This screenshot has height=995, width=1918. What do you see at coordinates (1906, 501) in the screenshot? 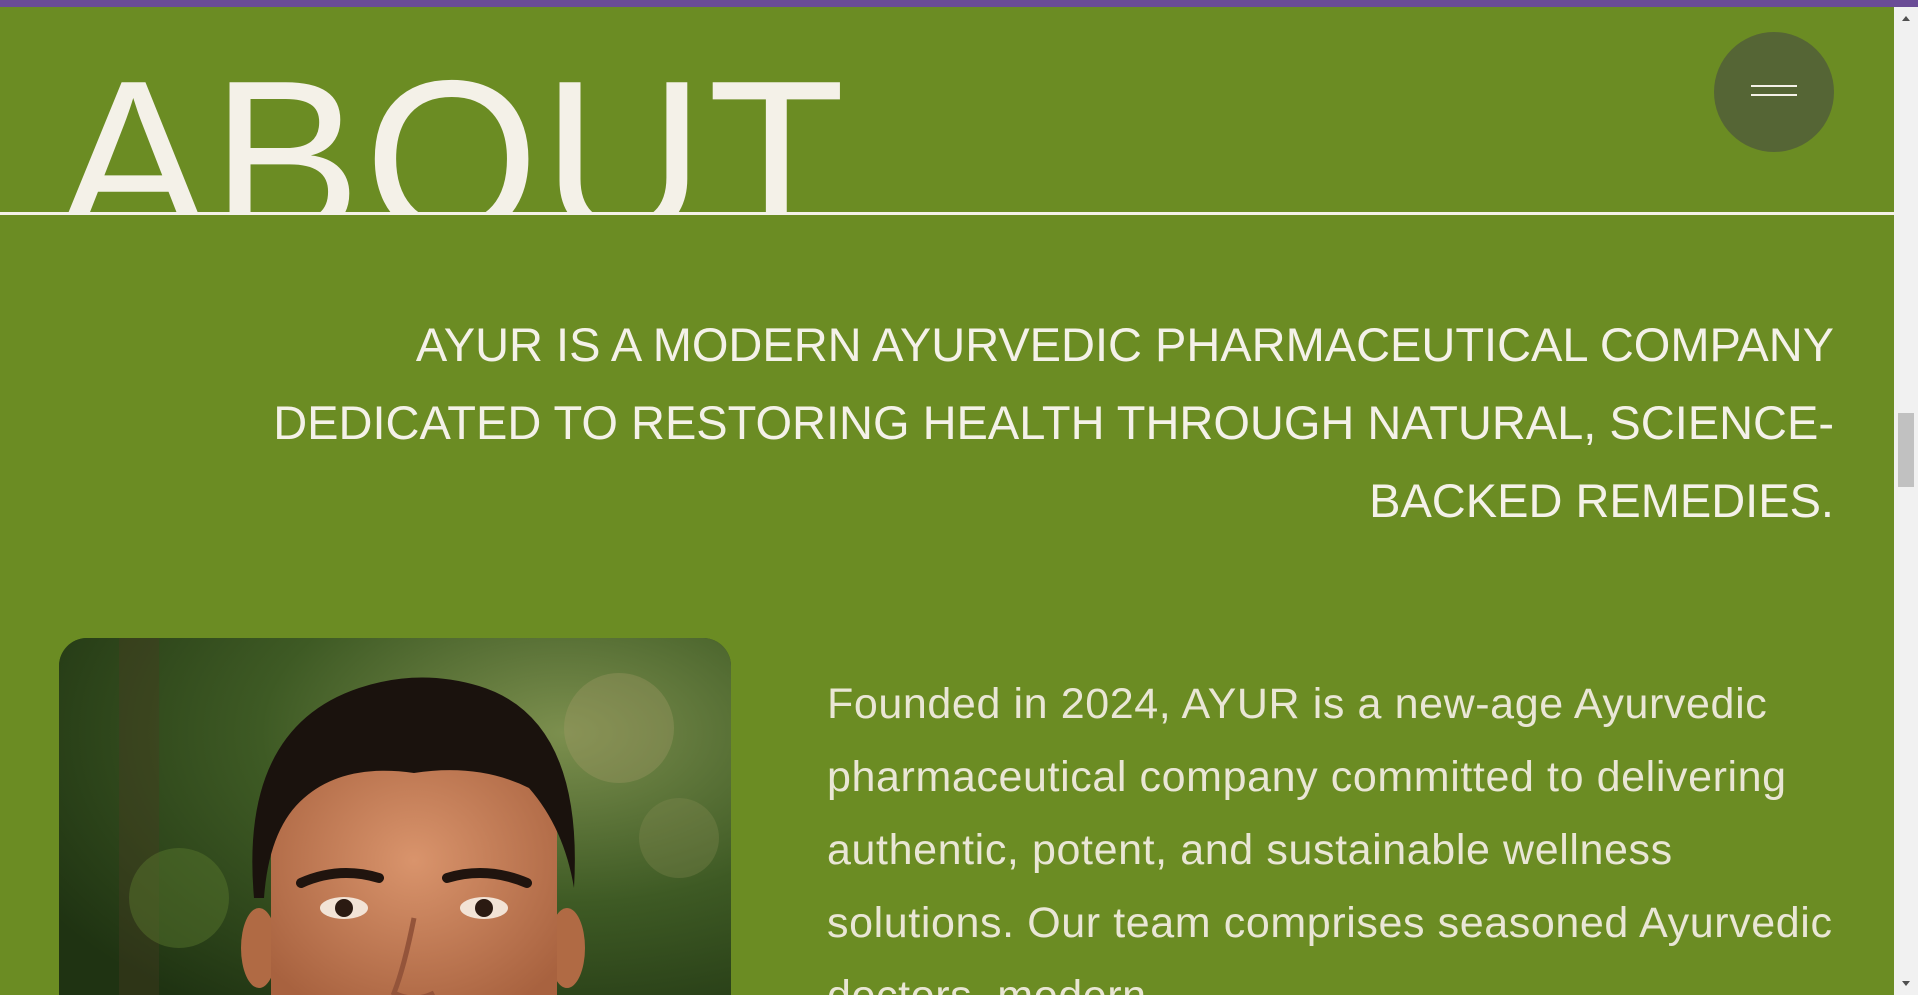
I see `vertical-scrollbar` at bounding box center [1906, 501].